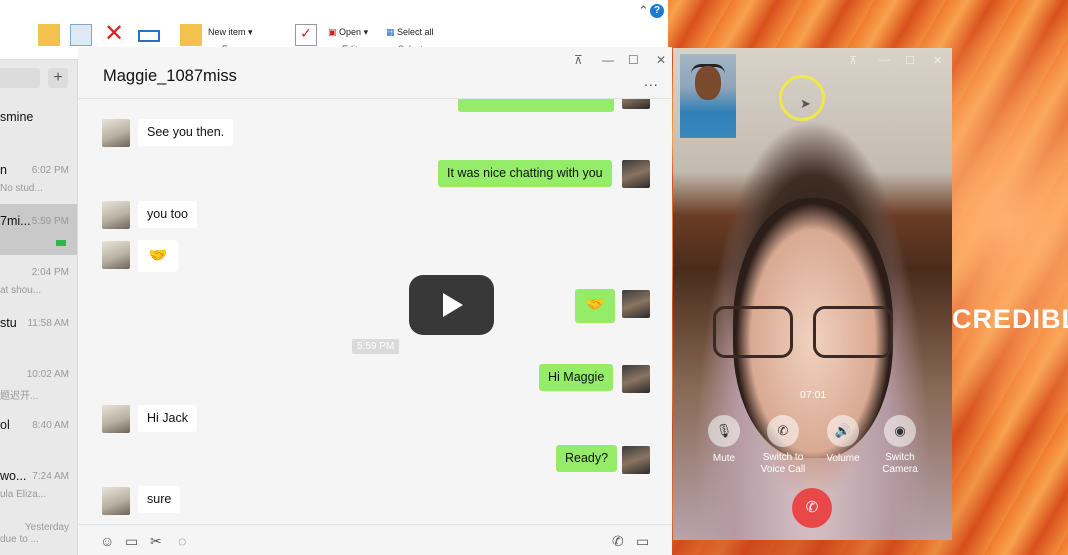  What do you see at coordinates (724, 458) in the screenshot?
I see `mute-label: Mute` at bounding box center [724, 458].